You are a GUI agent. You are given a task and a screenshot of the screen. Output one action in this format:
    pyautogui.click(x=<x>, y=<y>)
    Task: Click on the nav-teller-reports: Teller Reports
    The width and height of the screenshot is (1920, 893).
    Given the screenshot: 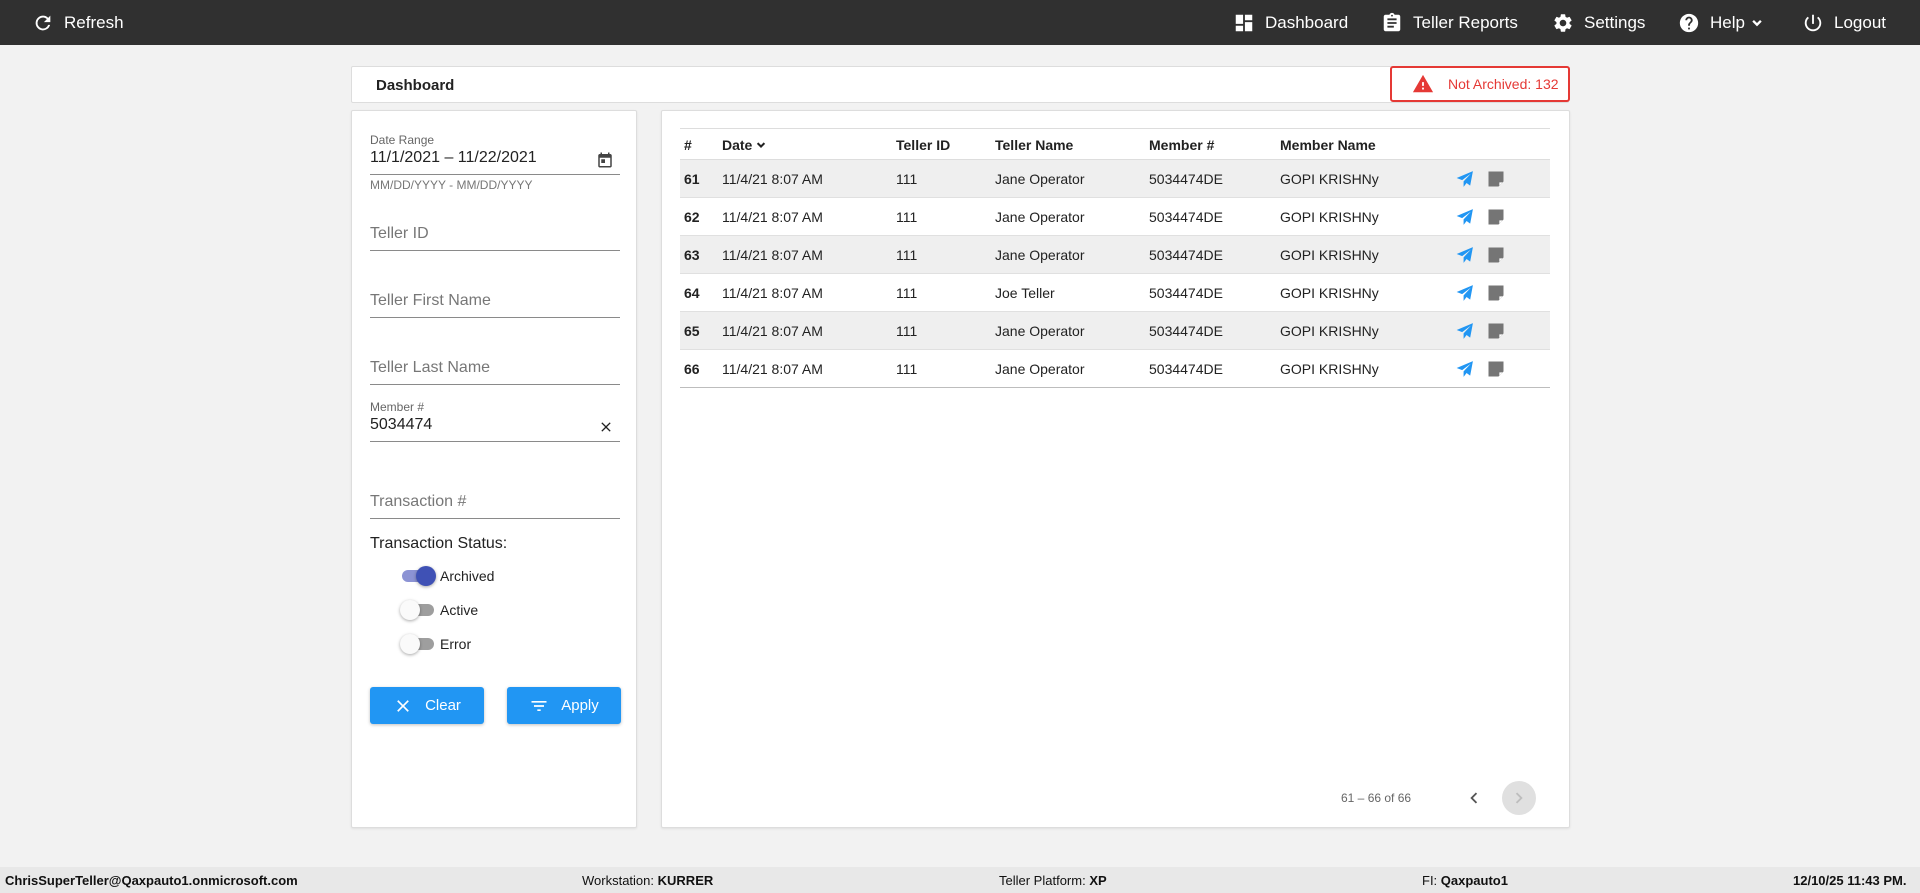 What is the action you would take?
    pyautogui.click(x=1449, y=22)
    